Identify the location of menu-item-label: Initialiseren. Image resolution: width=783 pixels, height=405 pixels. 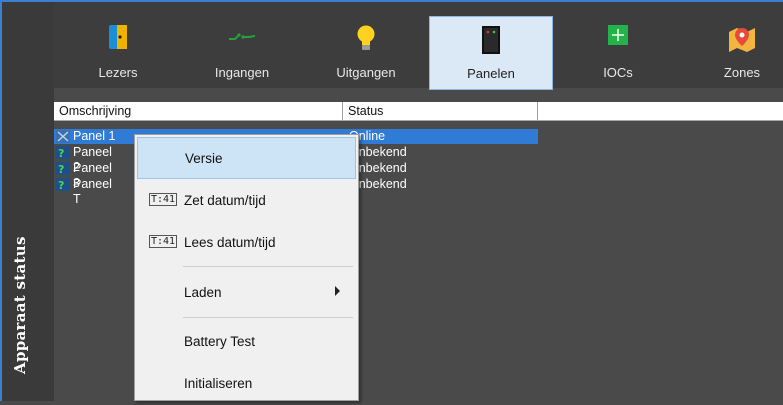
(218, 383).